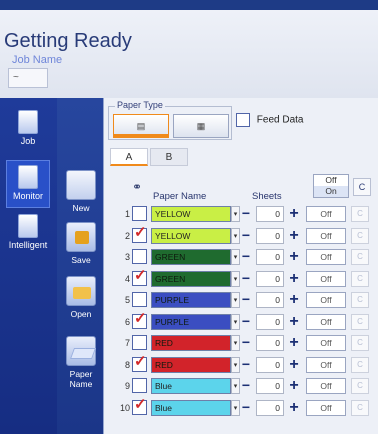 The image size is (382, 434). I want to click on paper-stack-icon-2: ▦, so click(201, 126).